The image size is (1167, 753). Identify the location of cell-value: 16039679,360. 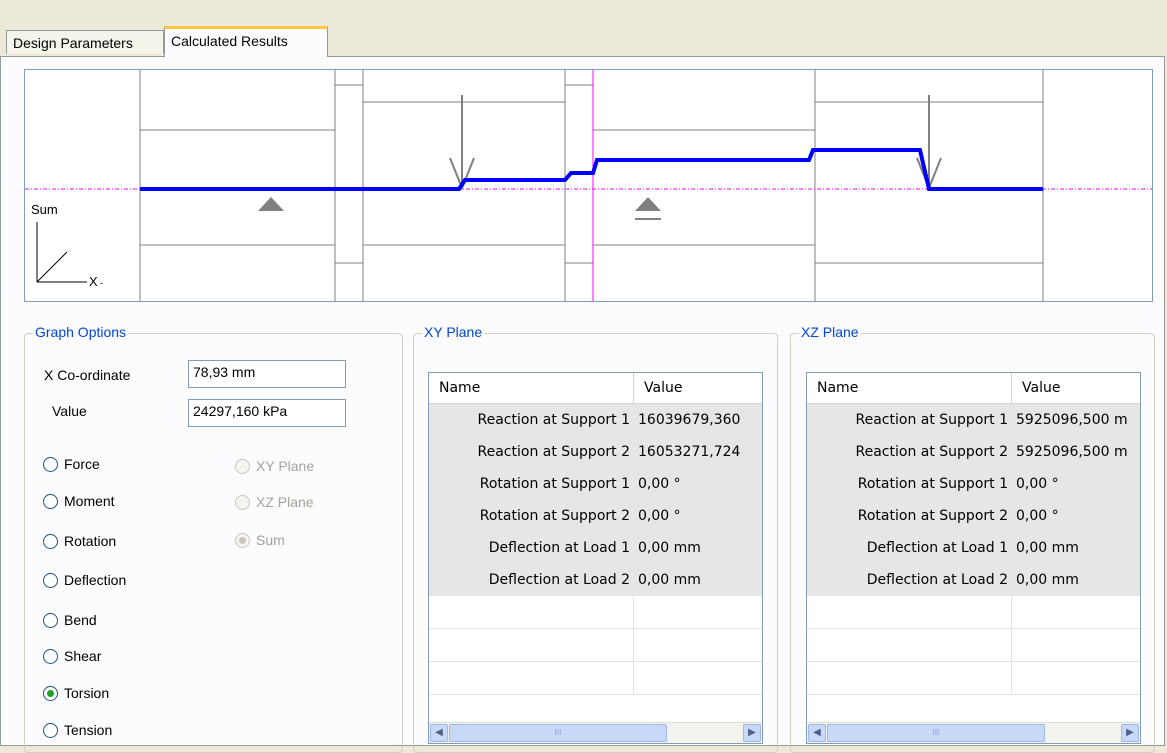
(689, 420).